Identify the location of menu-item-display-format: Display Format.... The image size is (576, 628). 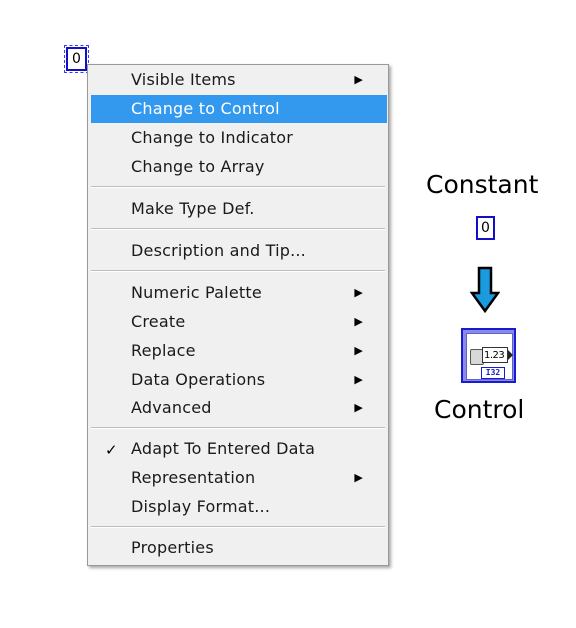
(239, 507).